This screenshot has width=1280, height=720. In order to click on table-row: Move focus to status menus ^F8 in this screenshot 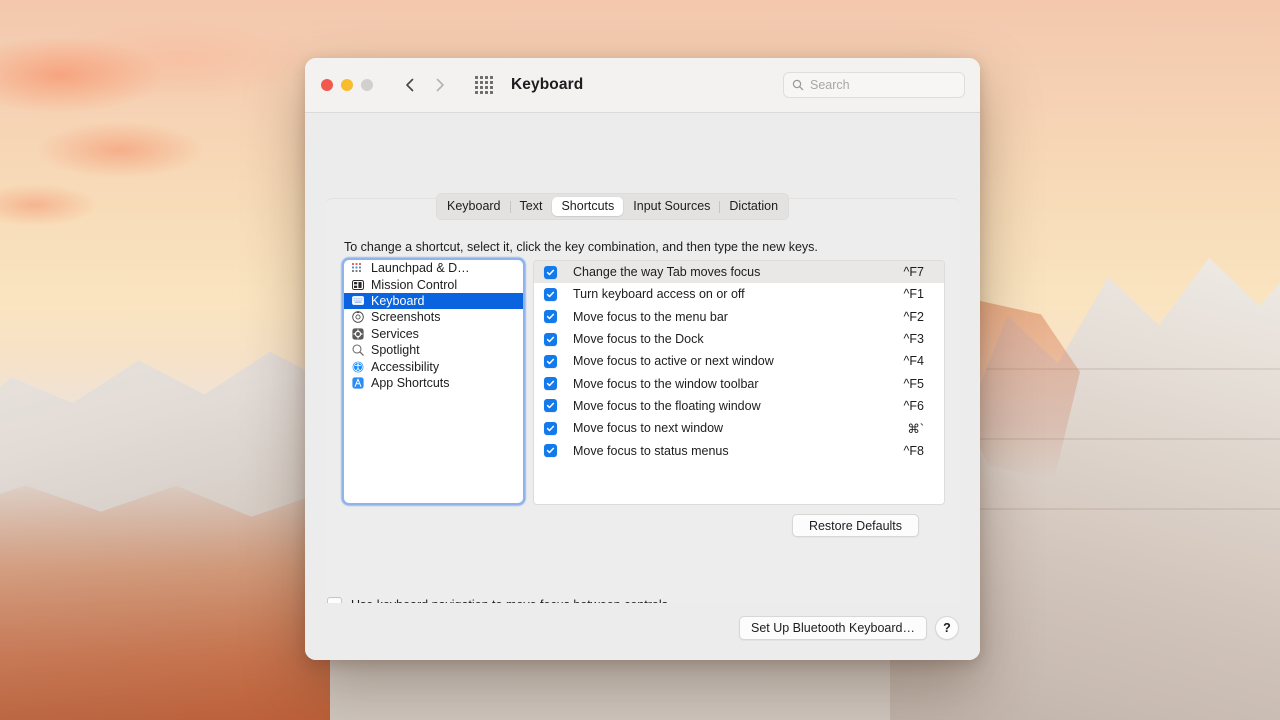, I will do `click(739, 450)`.